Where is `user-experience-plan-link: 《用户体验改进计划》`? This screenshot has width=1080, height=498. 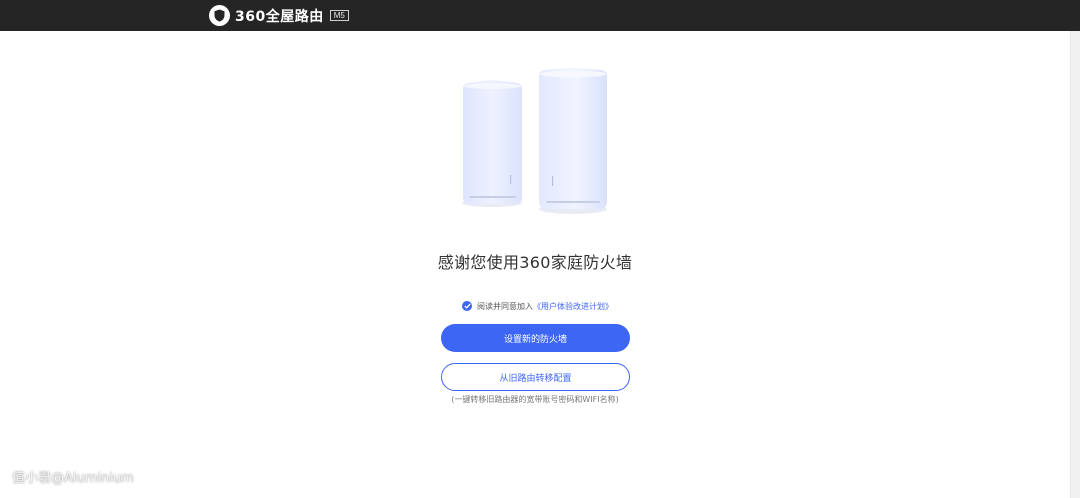
user-experience-plan-link: 《用户体验改进计划》 is located at coordinates (573, 306).